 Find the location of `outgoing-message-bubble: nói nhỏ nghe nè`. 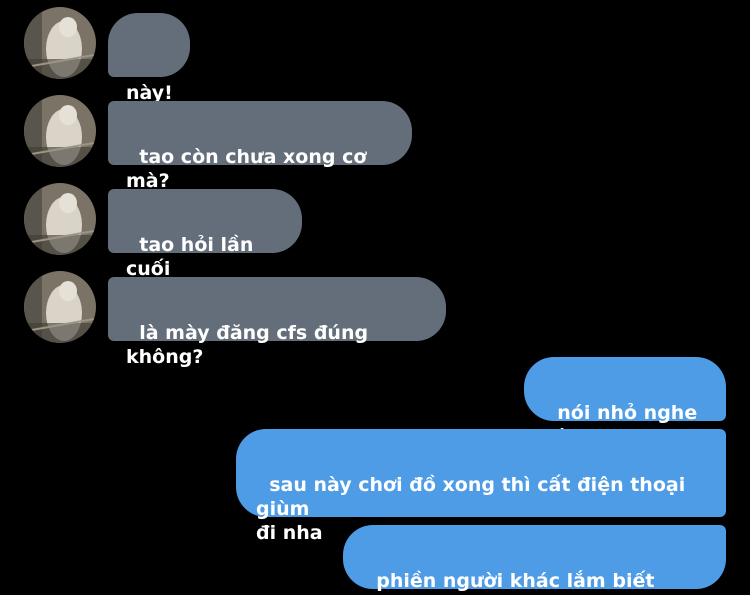

outgoing-message-bubble: nói nhỏ nghe nè is located at coordinates (625, 402).